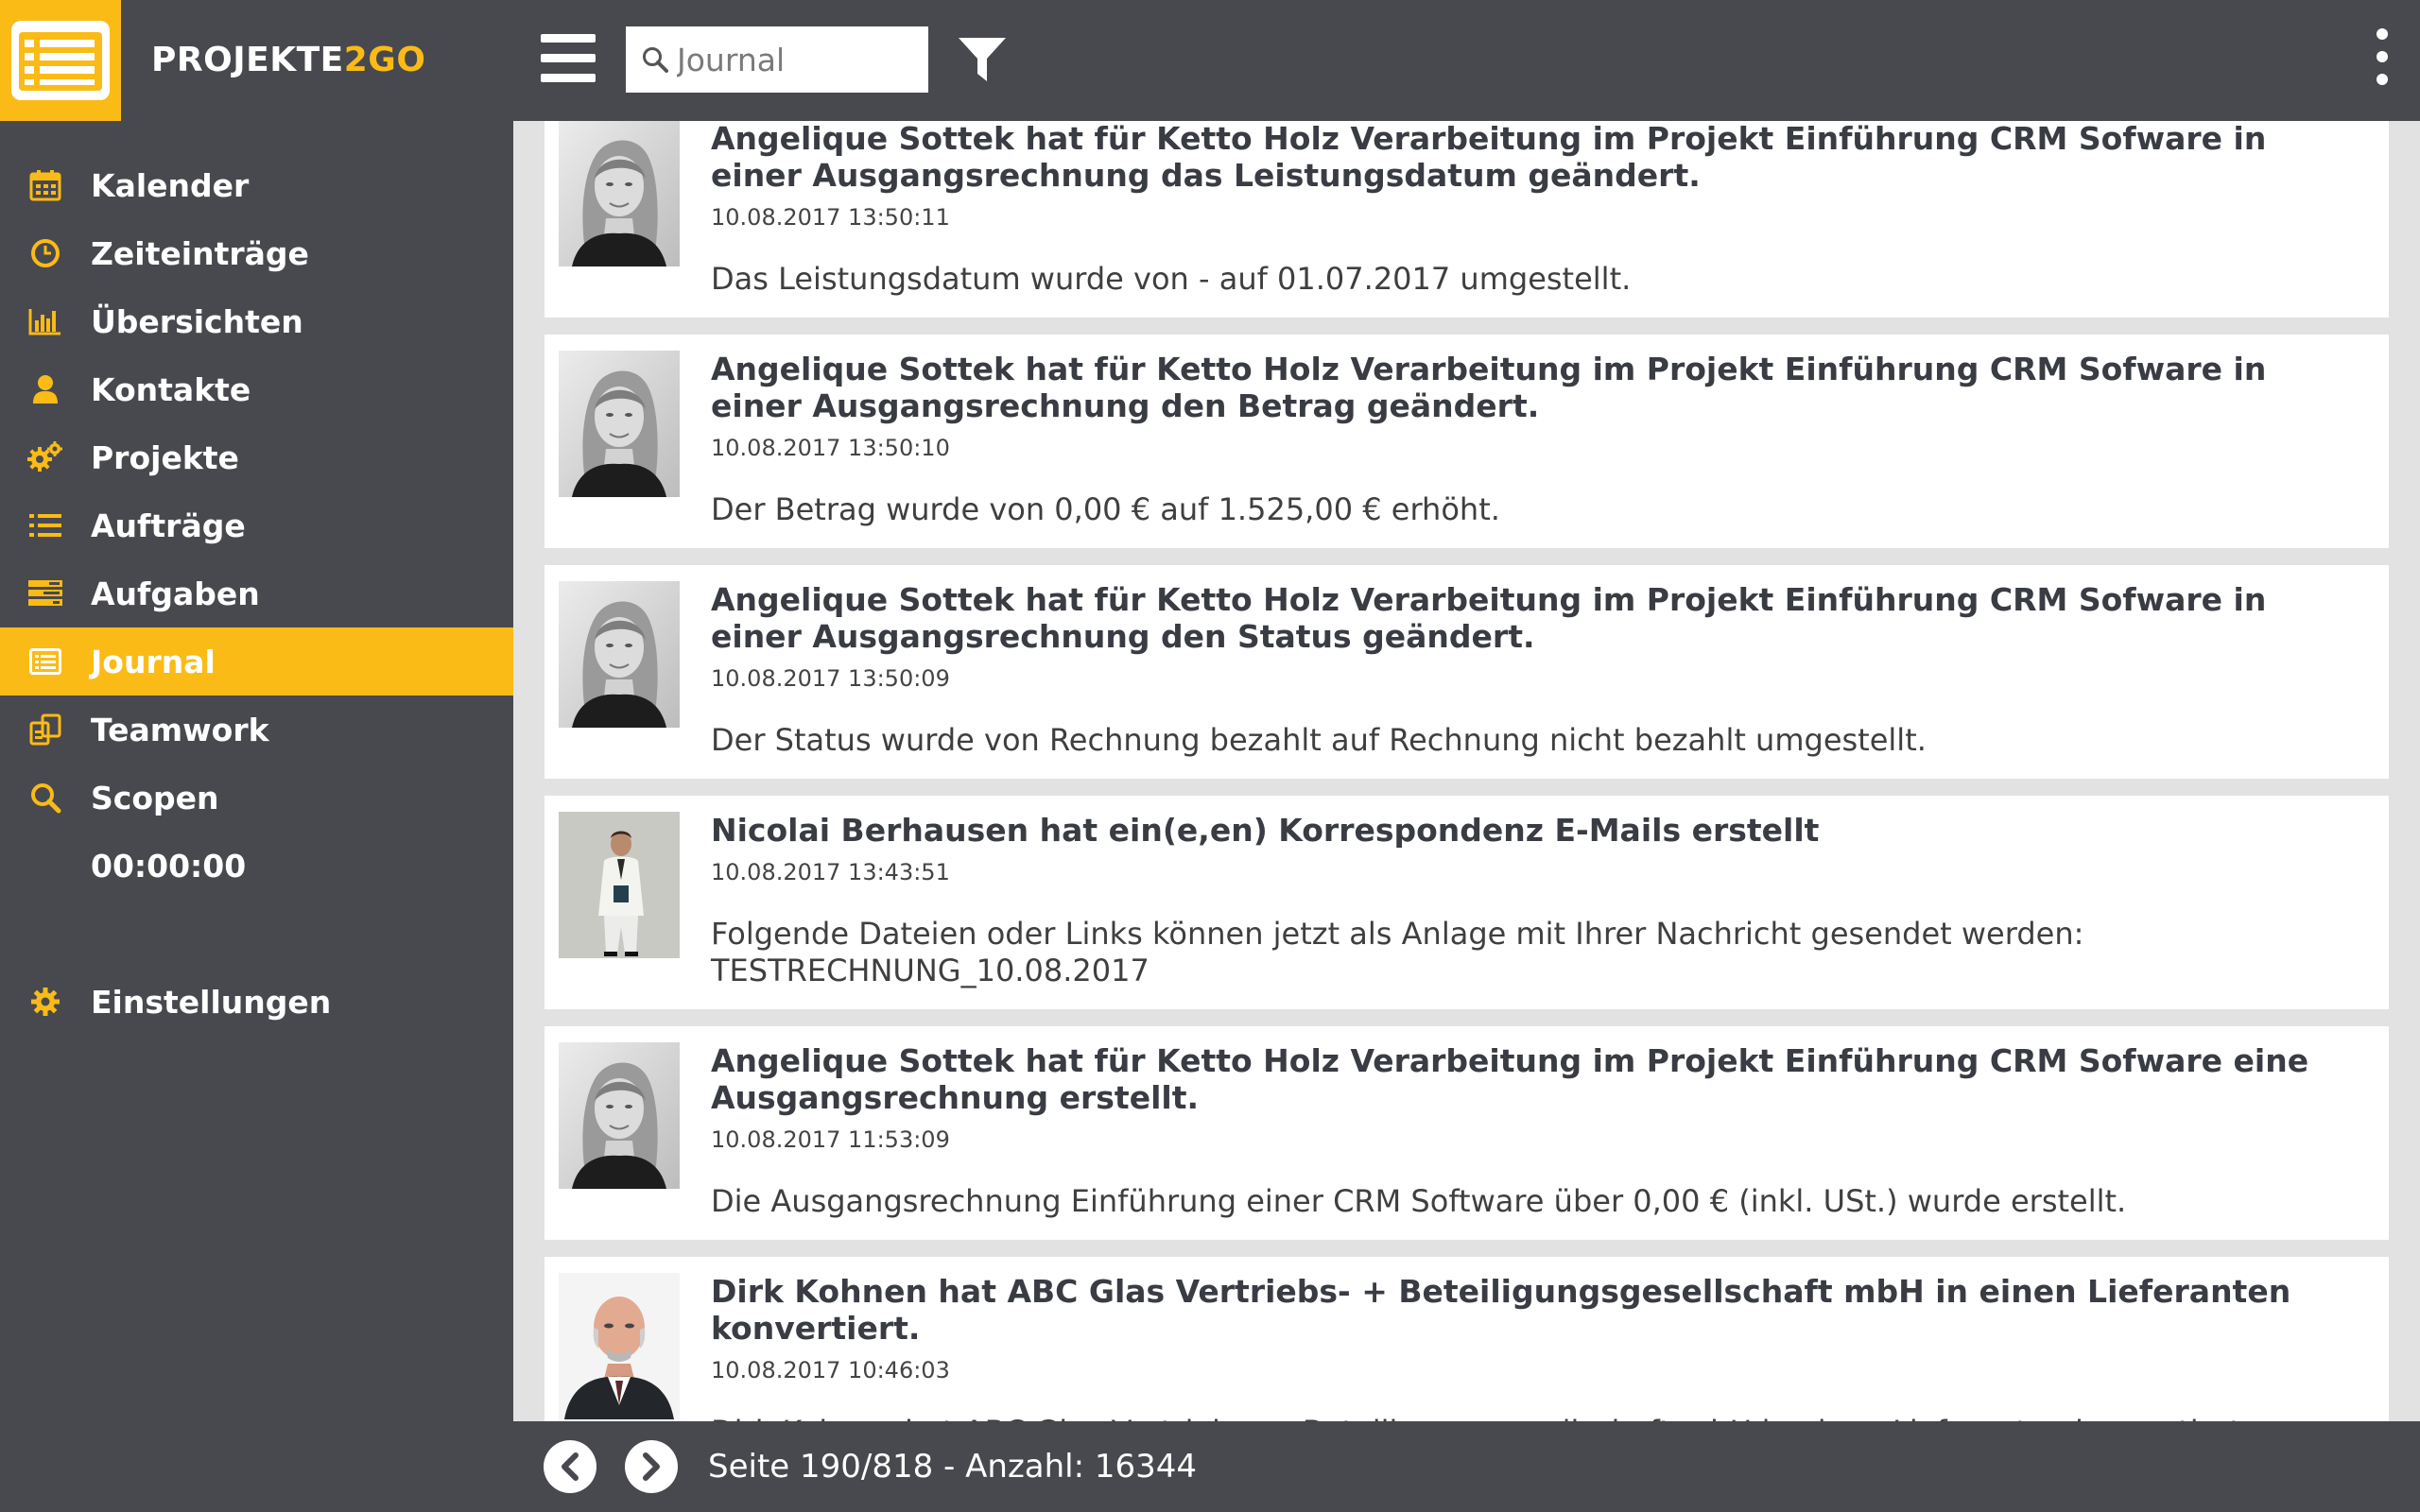 This screenshot has height=1512, width=2420. What do you see at coordinates (45, 1002) in the screenshot?
I see `gear-icon` at bounding box center [45, 1002].